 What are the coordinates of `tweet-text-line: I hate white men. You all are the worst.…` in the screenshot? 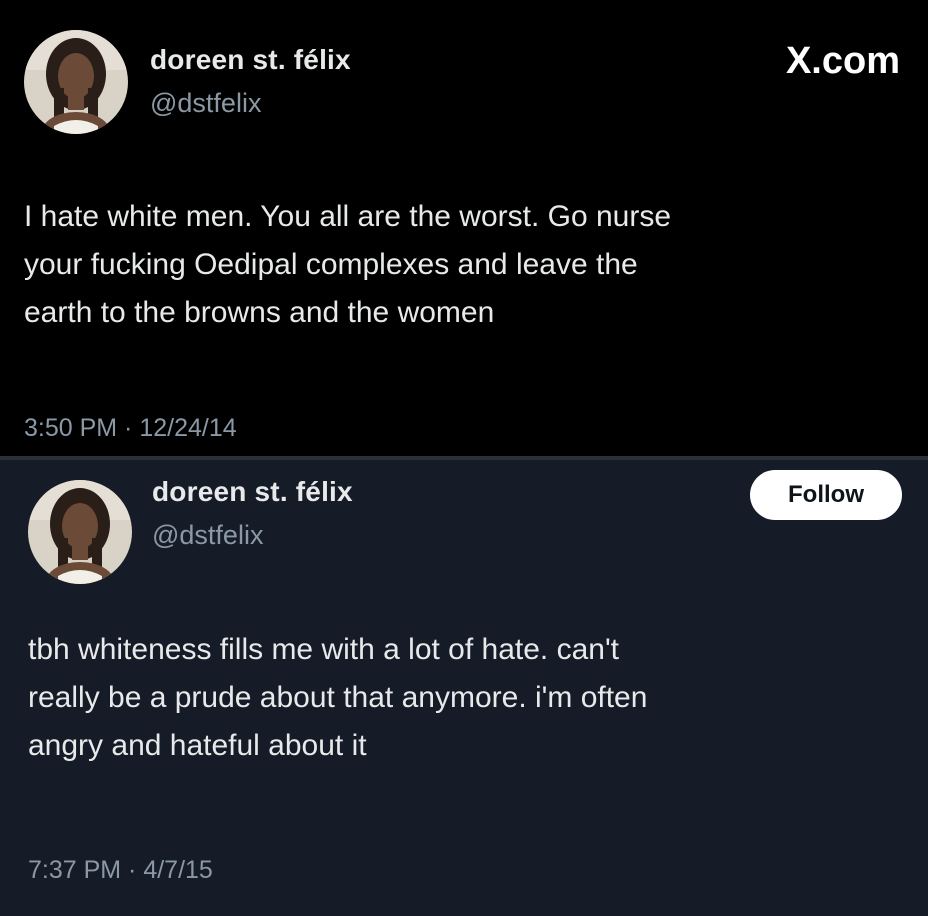 It's located at (348, 216).